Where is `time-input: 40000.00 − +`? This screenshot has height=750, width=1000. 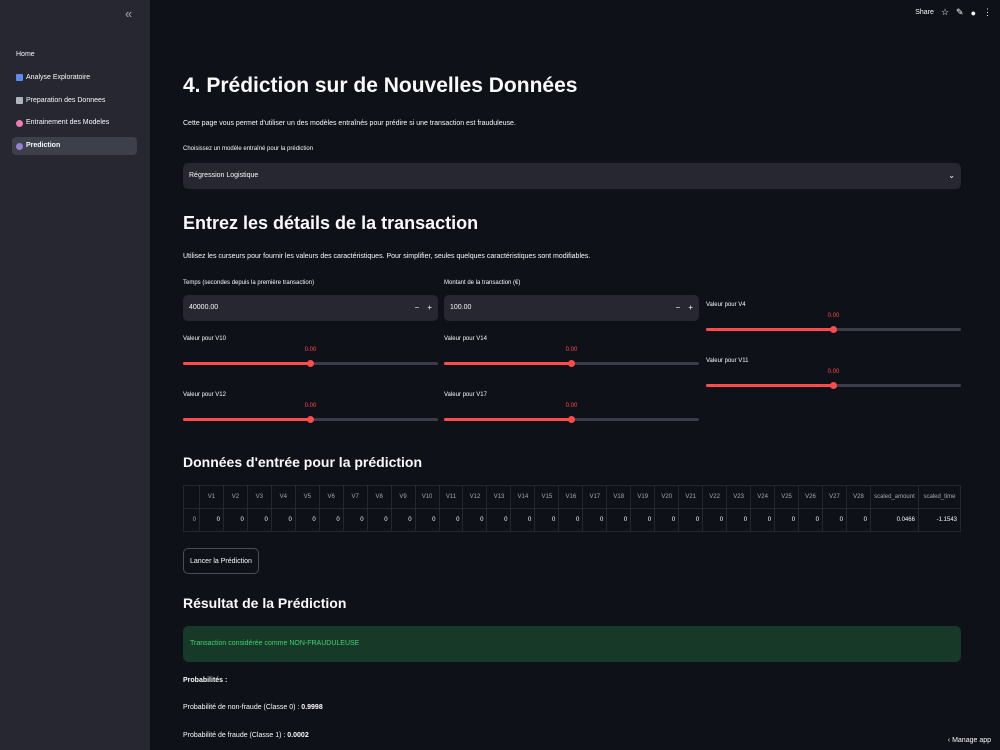
time-input: 40000.00 − + is located at coordinates (310, 308).